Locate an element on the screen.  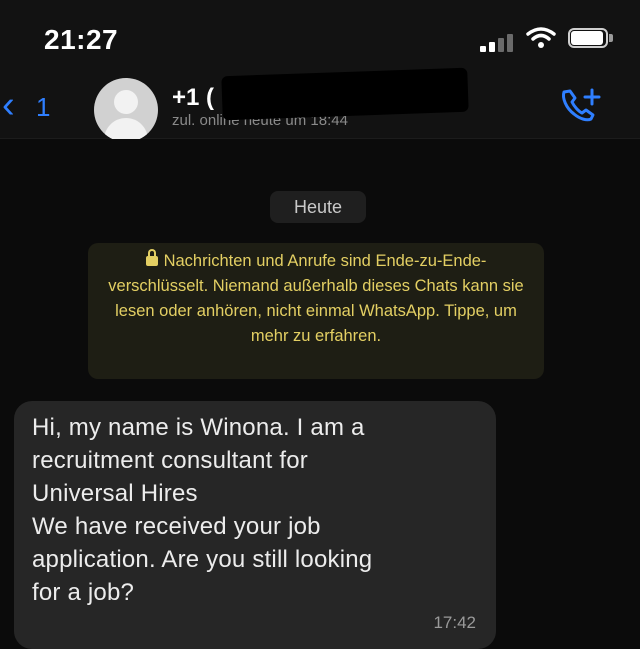
status-bar: 21:27 is located at coordinates (320, 36).